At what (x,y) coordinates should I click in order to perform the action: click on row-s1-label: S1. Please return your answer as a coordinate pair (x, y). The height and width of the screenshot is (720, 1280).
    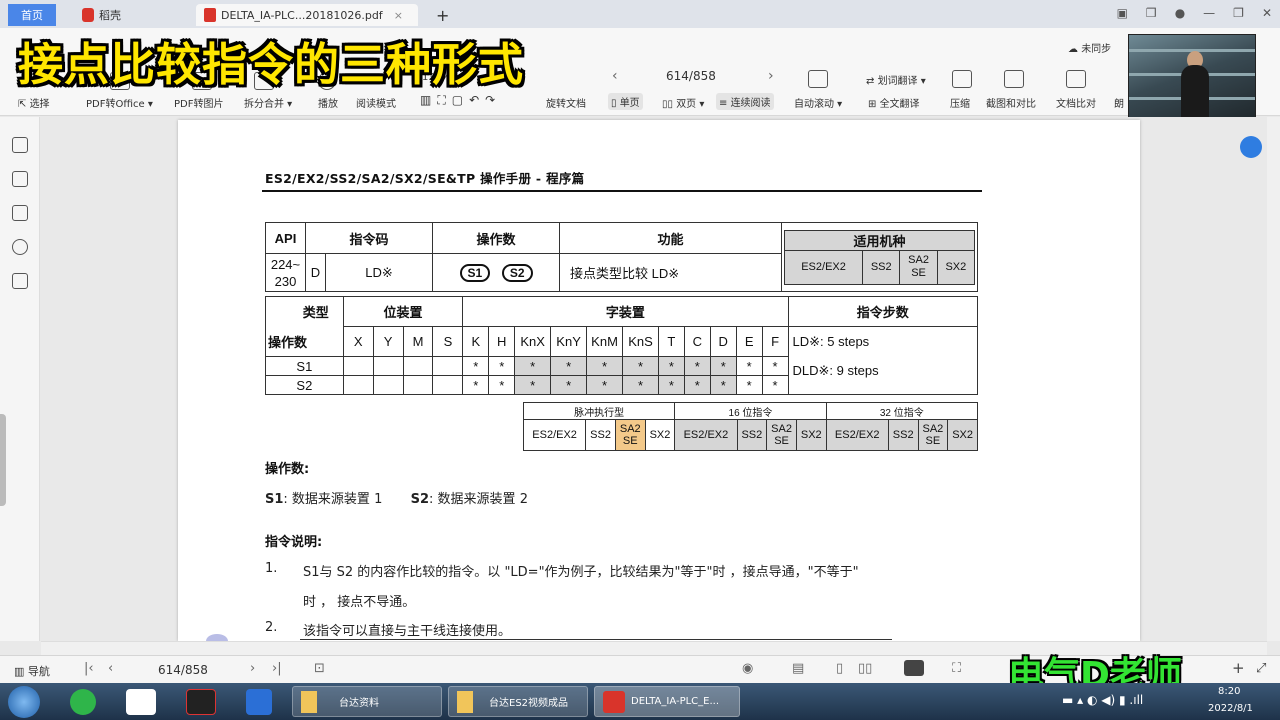
    Looking at the image, I should click on (304, 366).